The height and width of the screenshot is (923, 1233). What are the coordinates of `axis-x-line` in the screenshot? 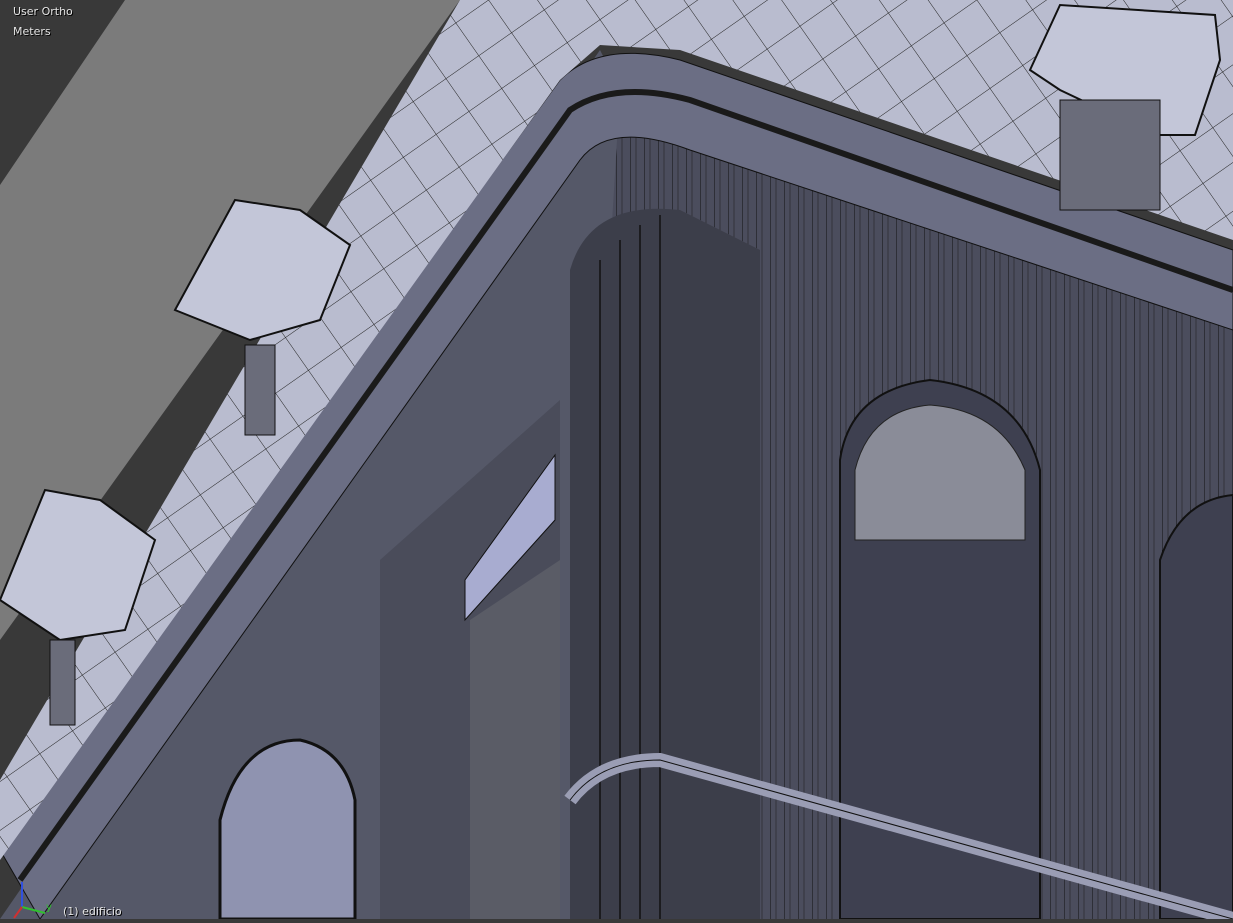 It's located at (18, 912).